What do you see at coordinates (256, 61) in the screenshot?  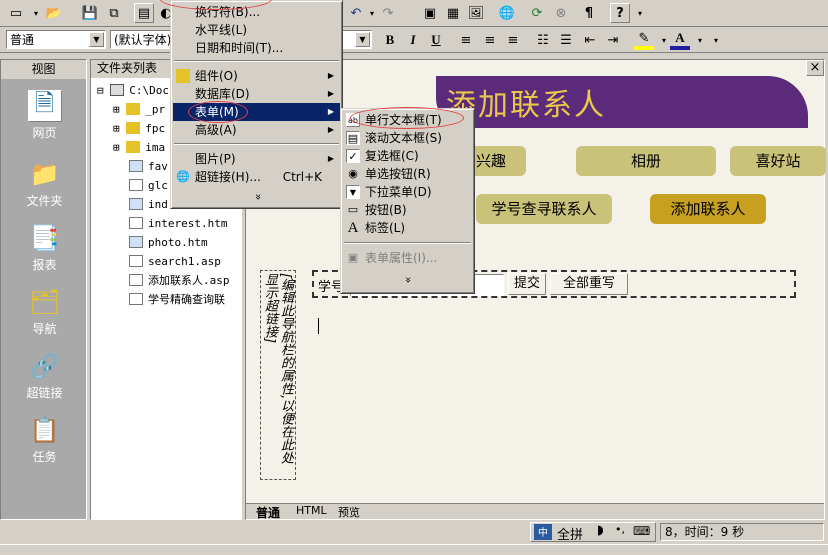 I see `menu-separator` at bounding box center [256, 61].